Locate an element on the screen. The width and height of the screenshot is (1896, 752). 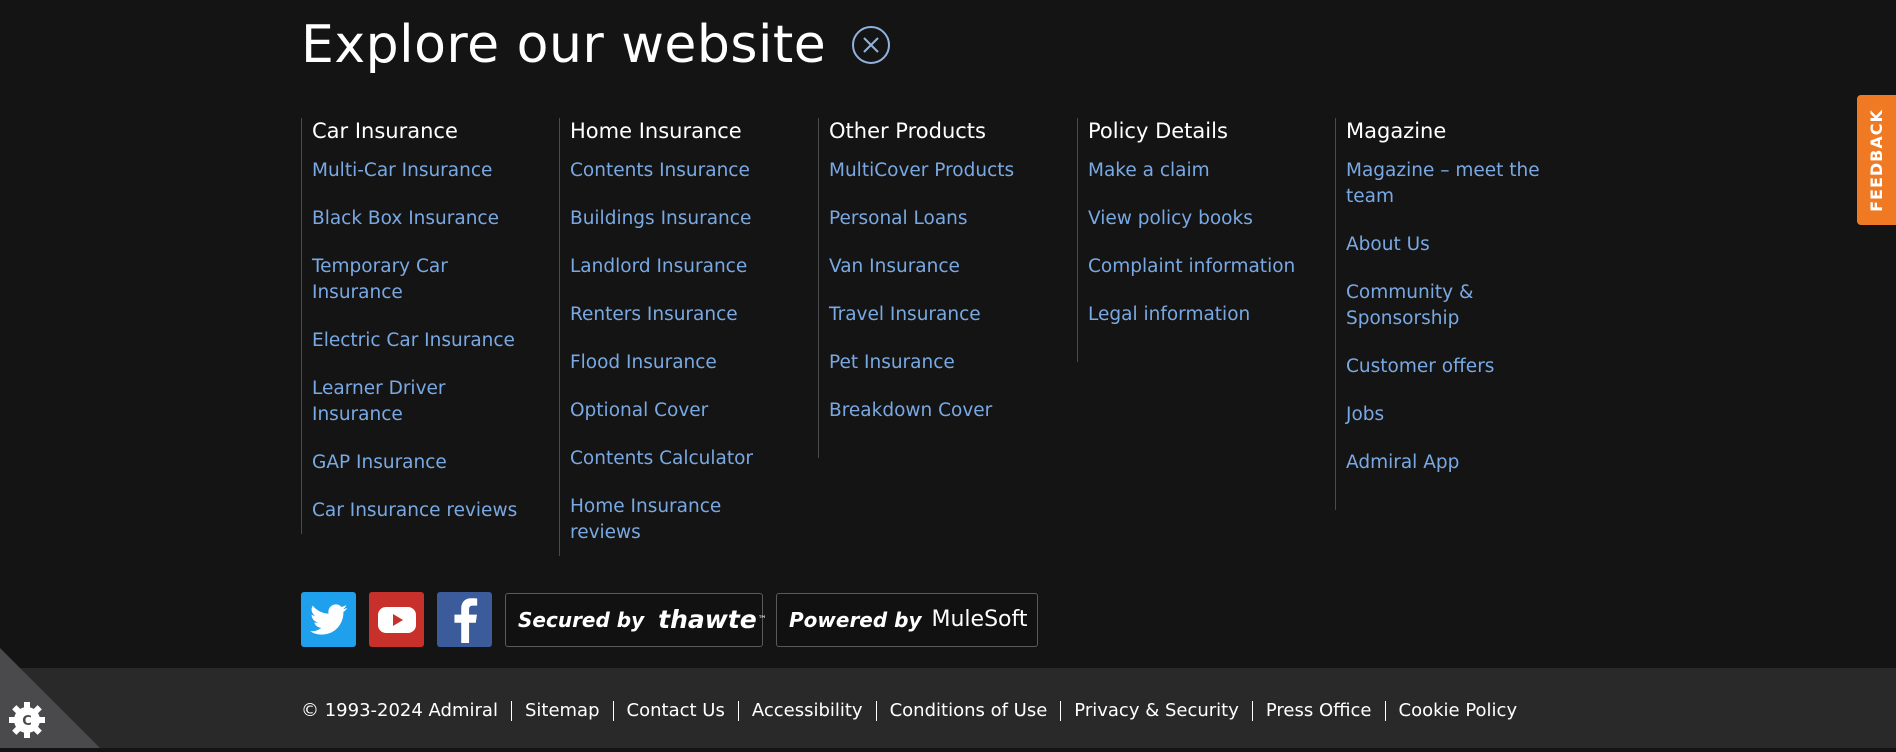
footer-link: About Us is located at coordinates (1459, 245).